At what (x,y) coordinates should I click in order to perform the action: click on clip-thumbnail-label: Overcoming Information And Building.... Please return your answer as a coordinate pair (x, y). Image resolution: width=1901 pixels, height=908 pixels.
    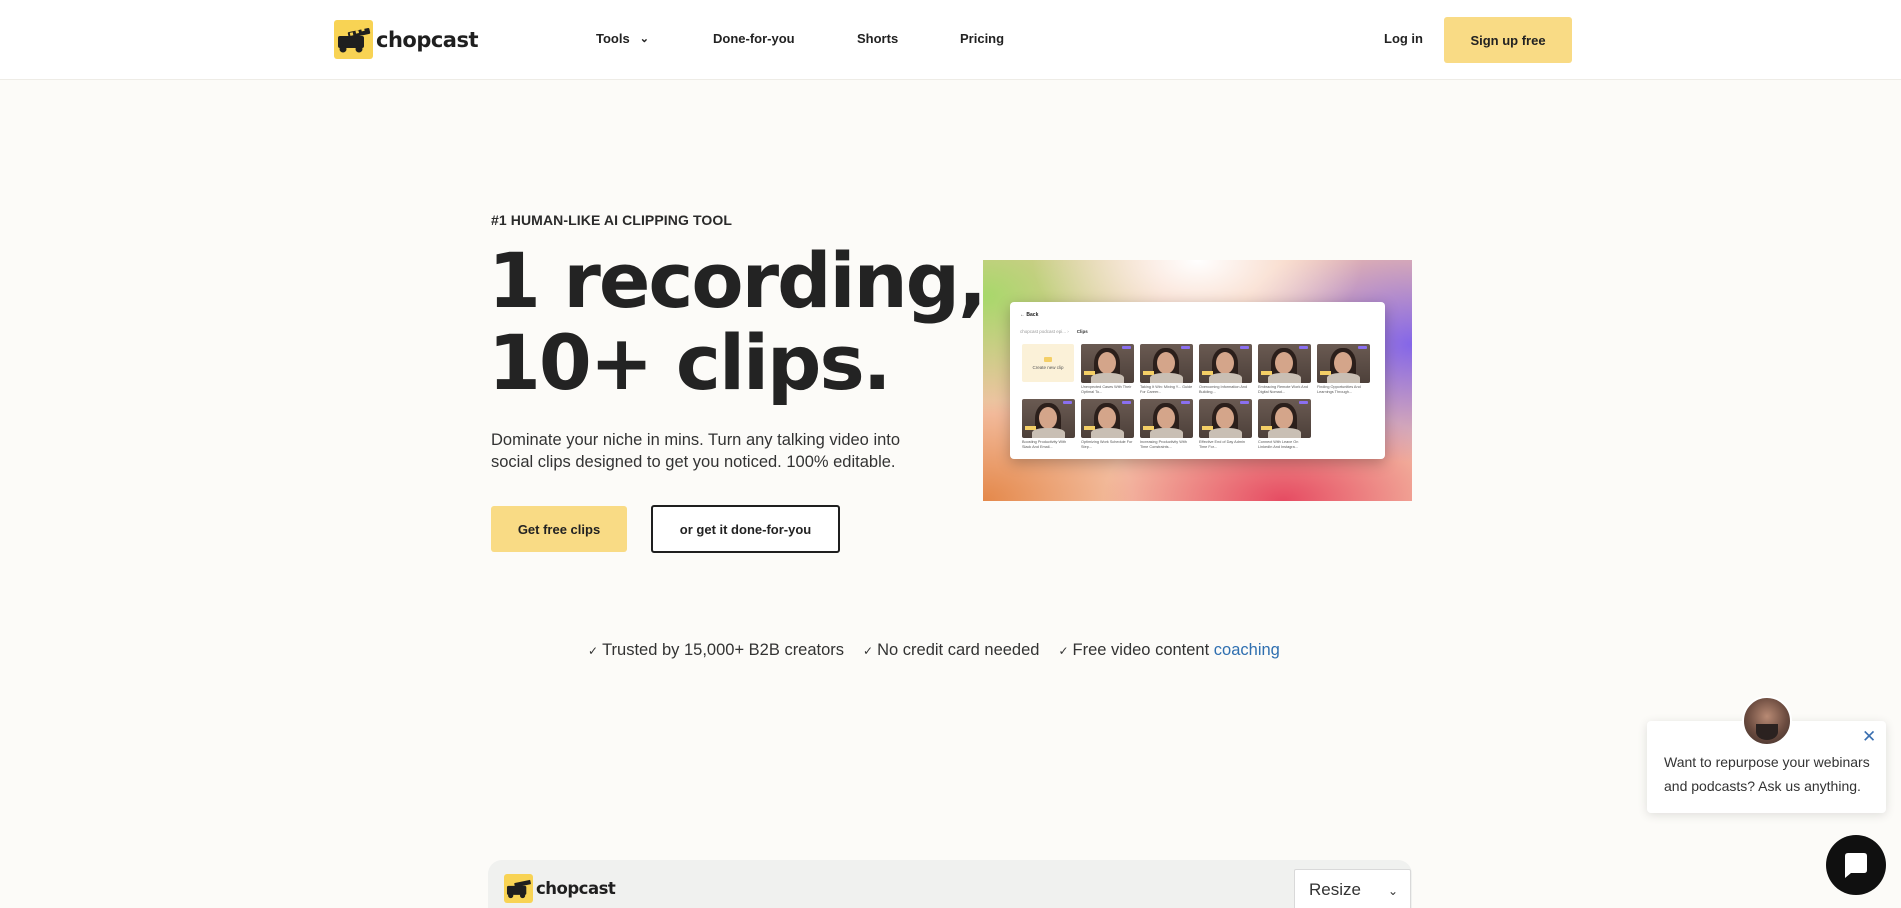
    Looking at the image, I should click on (1223, 389).